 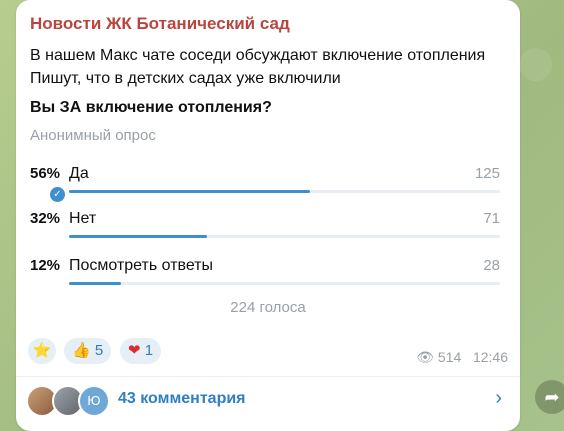 I want to click on share-button: ➦, so click(x=549, y=397).